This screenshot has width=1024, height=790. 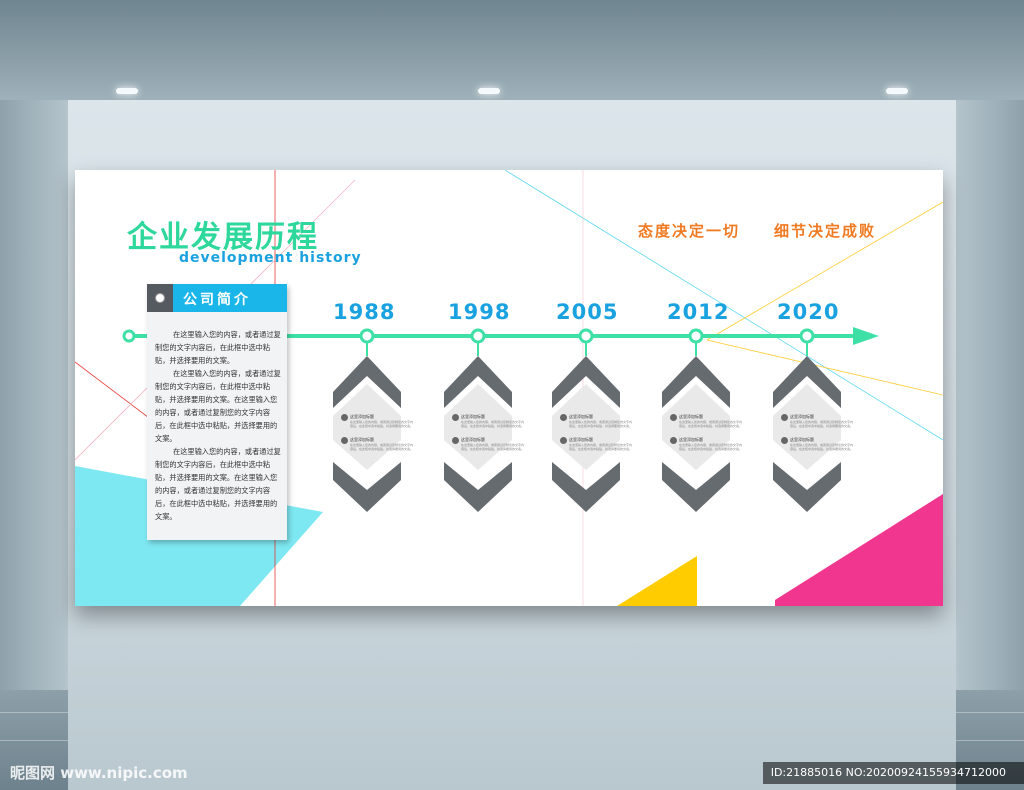 I want to click on timeline-year: 2012, so click(x=698, y=312).